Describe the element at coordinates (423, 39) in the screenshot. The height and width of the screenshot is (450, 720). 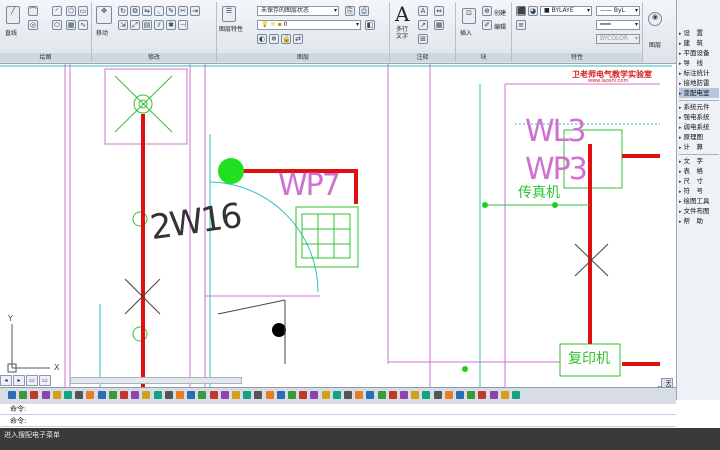
I see `annotation-scale-icon: ⊞` at that location.